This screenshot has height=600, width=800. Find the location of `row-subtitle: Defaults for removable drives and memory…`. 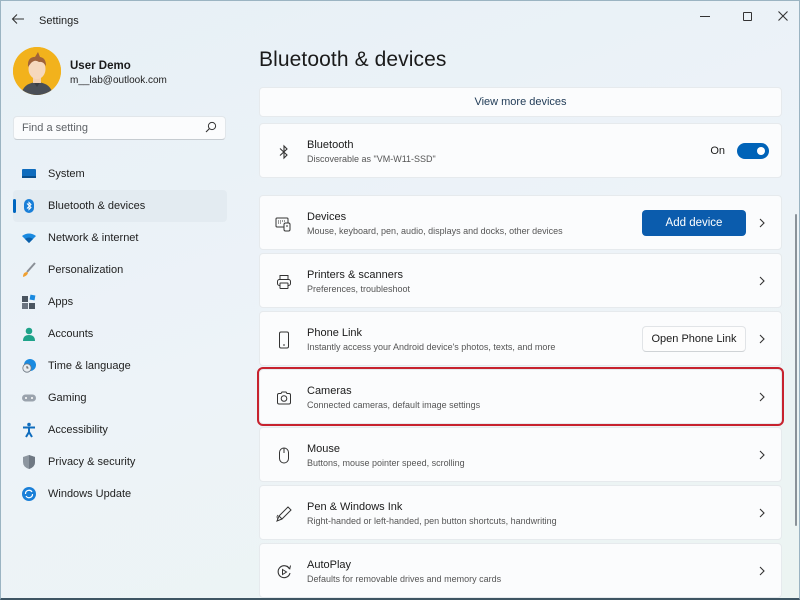

row-subtitle: Defaults for removable drives and memory… is located at coordinates (404, 579).